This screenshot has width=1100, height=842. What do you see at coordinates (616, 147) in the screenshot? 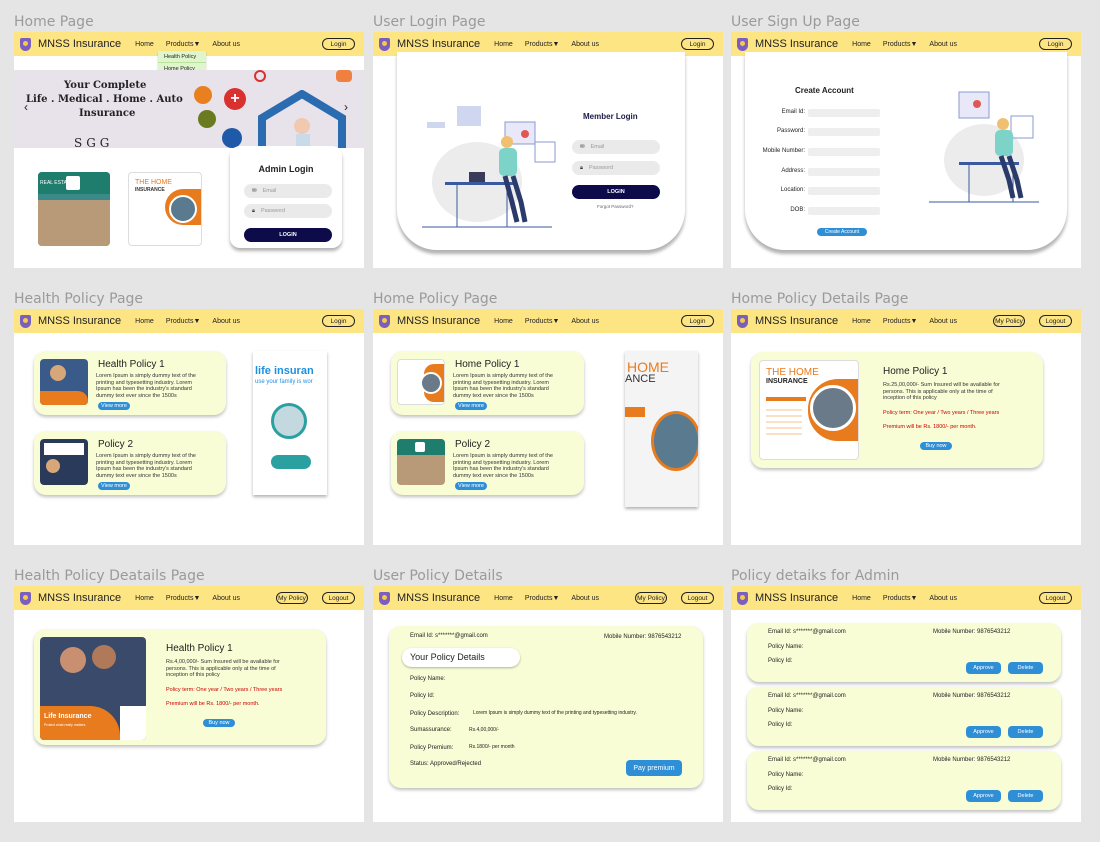
I see `email-input: ✉ Email` at bounding box center [616, 147].